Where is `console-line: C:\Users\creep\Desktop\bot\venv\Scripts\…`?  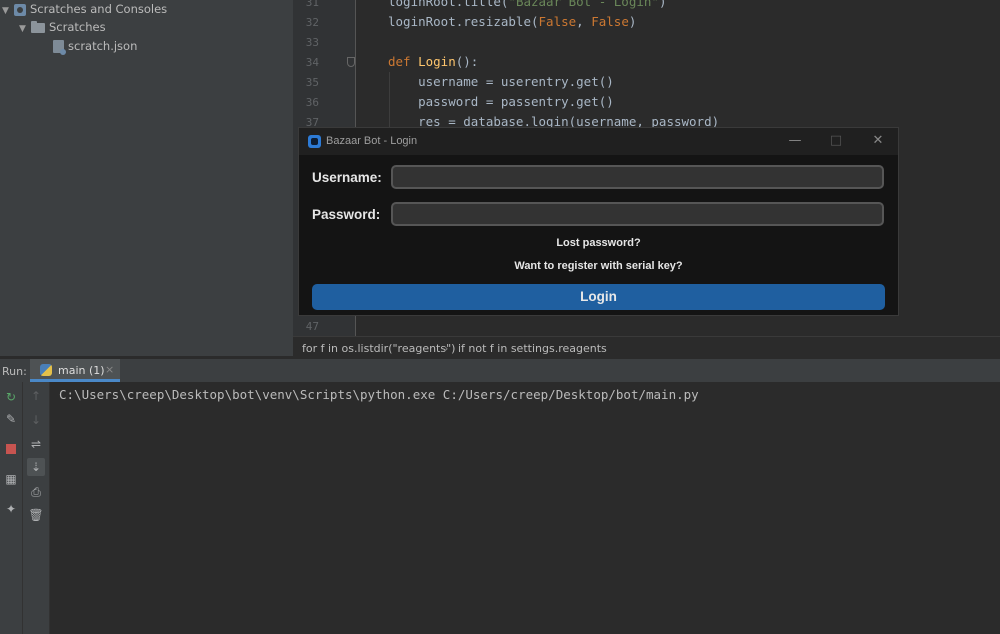
console-line: C:\Users\creep\Desktop\bot\venv\Scripts\… is located at coordinates (379, 394).